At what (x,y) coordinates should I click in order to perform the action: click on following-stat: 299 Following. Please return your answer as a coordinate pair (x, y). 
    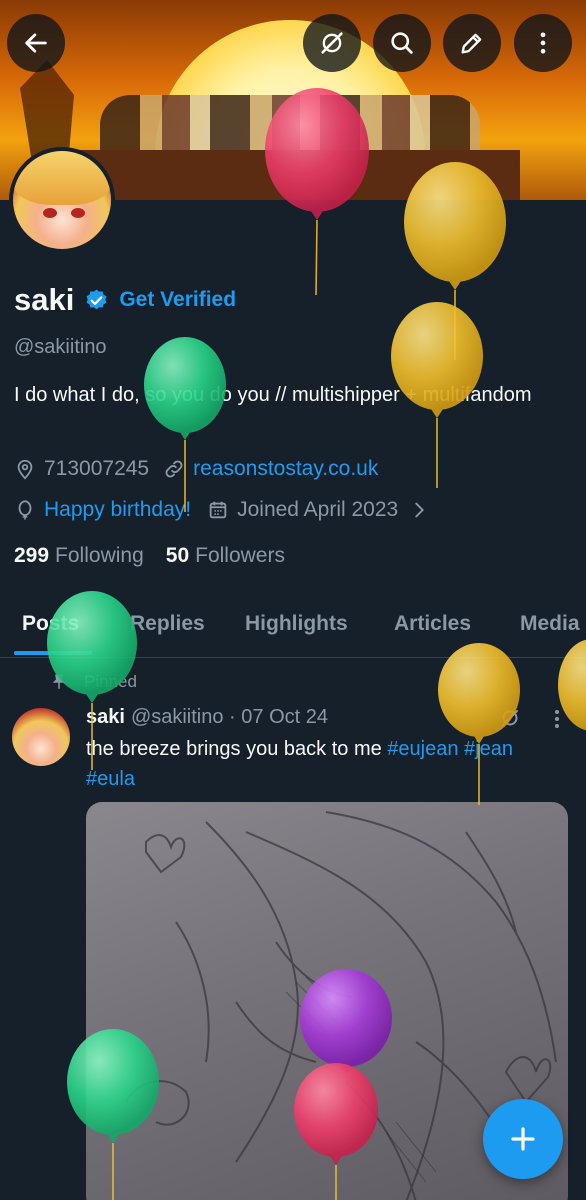
    Looking at the image, I should click on (79, 556).